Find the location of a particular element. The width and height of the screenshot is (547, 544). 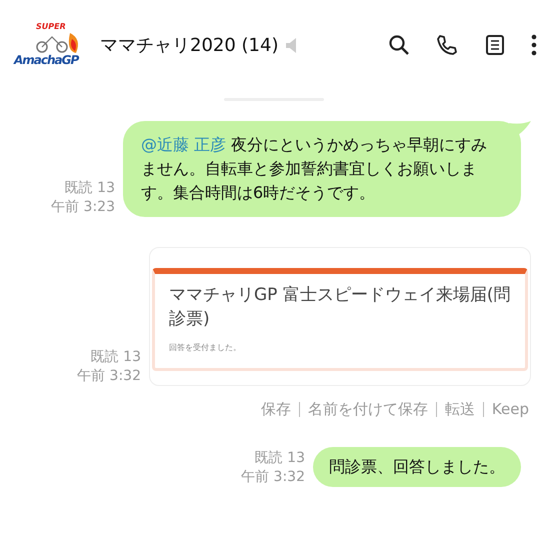

action-link: 保存 is located at coordinates (275, 409).